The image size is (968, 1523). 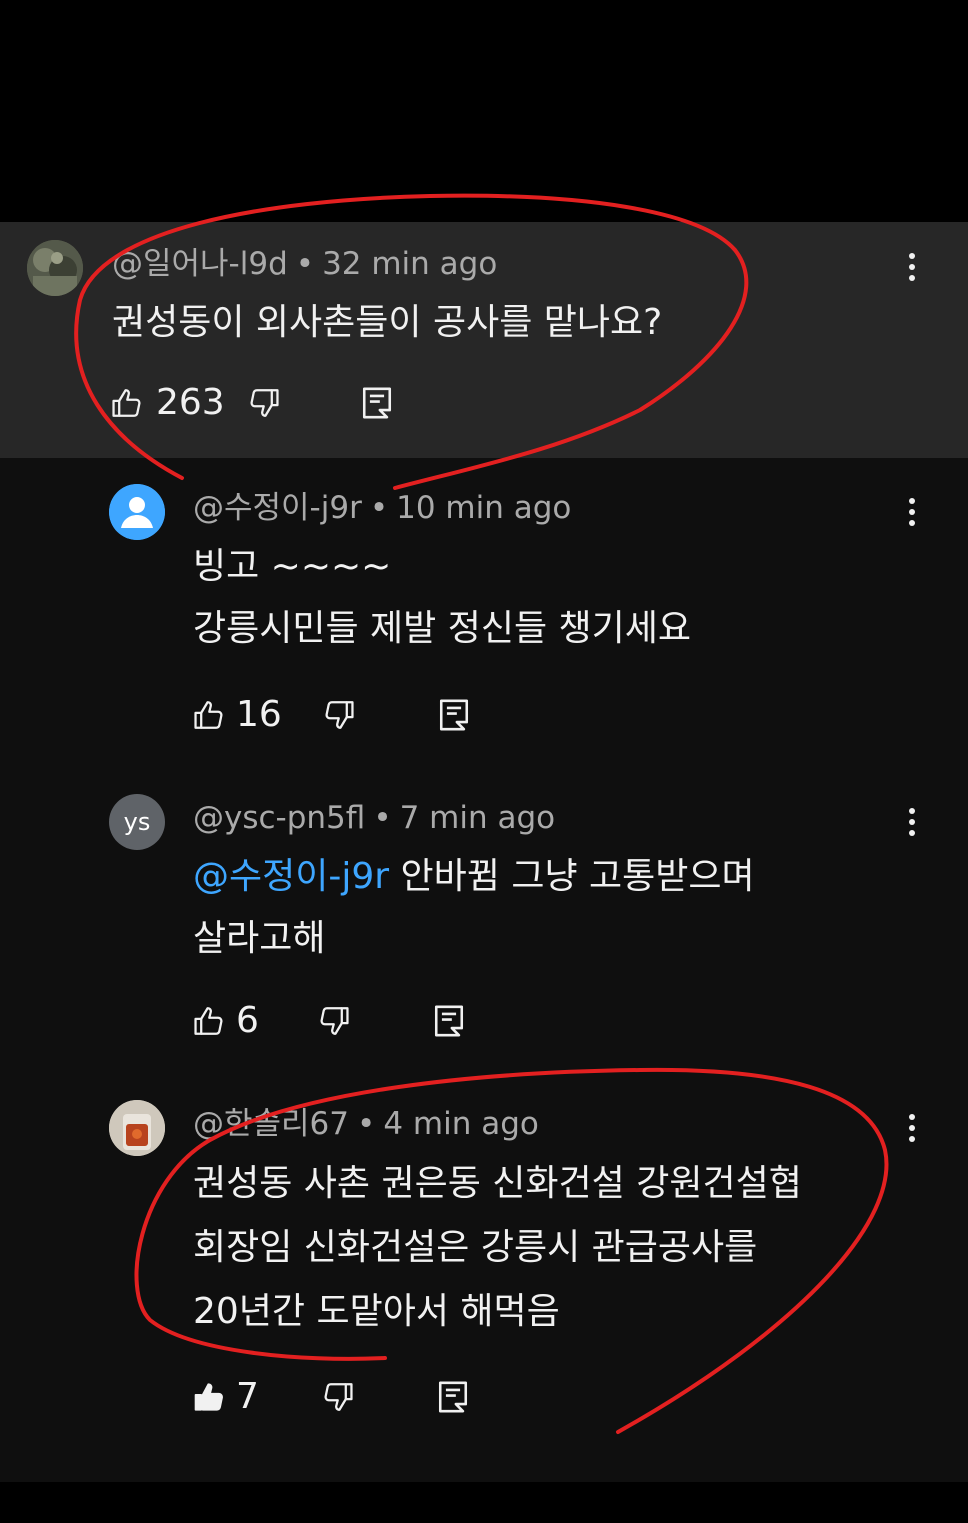 I want to click on initials-avatar: ys, so click(x=137, y=822).